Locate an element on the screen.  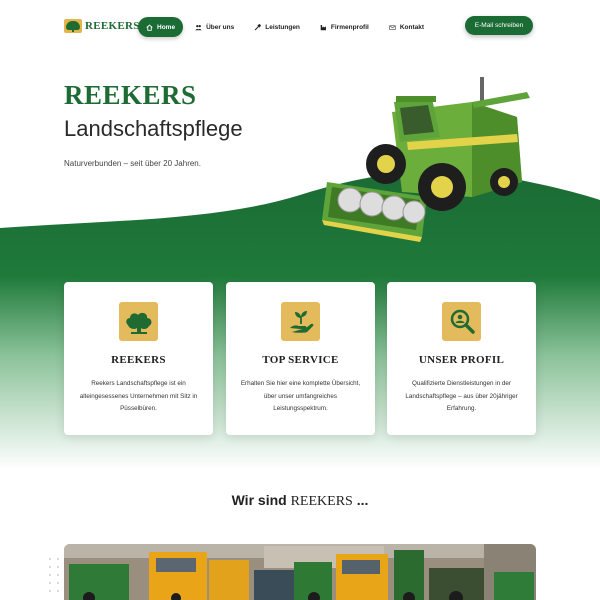
combine-harvester-image is located at coordinates (426, 159).